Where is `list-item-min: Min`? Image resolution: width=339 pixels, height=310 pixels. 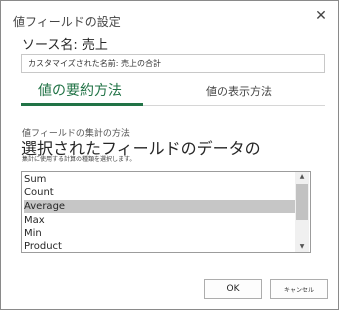 list-item-min: Min is located at coordinates (161, 233).